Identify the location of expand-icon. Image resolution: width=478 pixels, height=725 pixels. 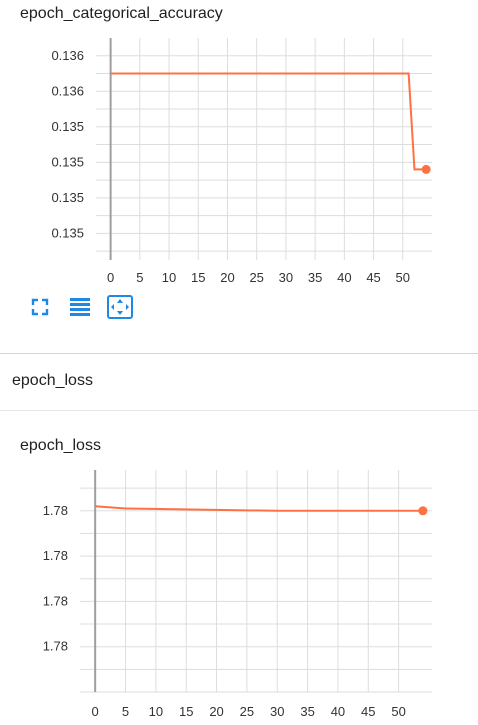
(40, 307).